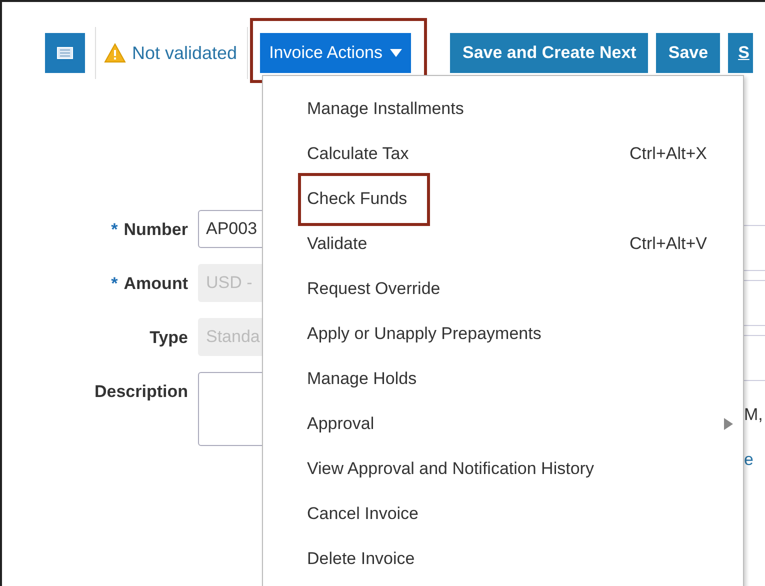 This screenshot has width=765, height=586. Describe the element at coordinates (363, 514) in the screenshot. I see `menu-item: Cancel Invoice` at that location.